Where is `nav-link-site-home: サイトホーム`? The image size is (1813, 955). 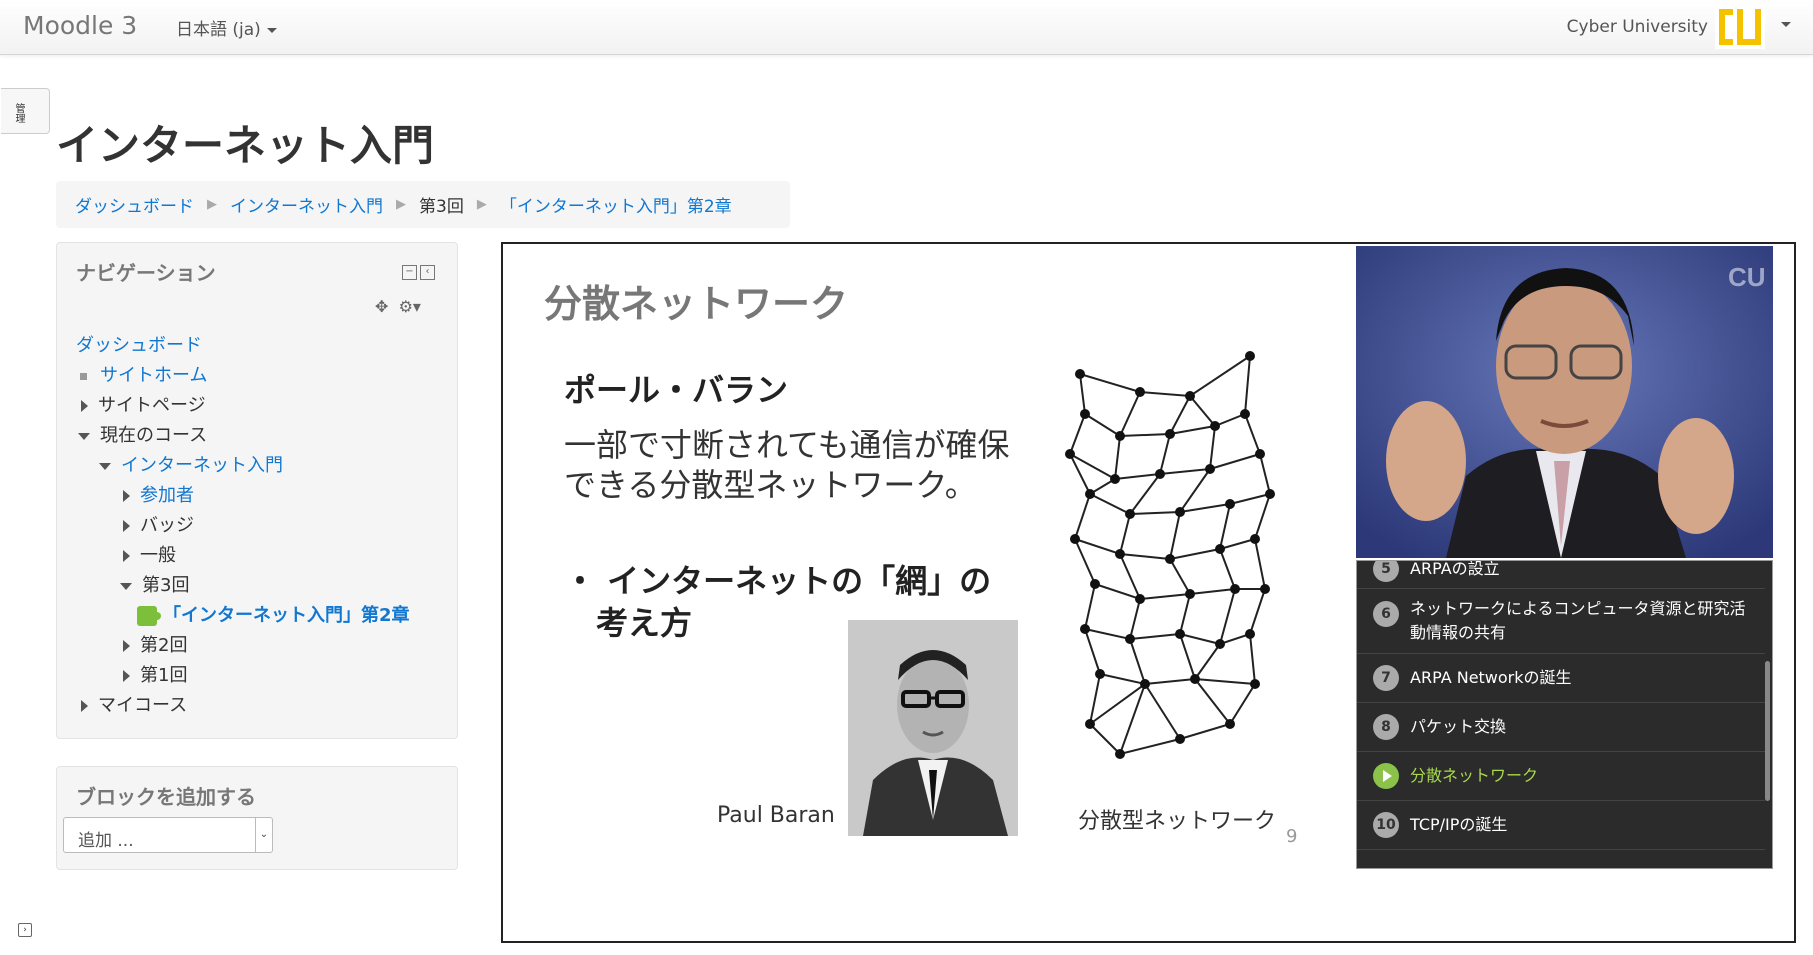
nav-link-site-home: サイトホーム is located at coordinates (153, 375).